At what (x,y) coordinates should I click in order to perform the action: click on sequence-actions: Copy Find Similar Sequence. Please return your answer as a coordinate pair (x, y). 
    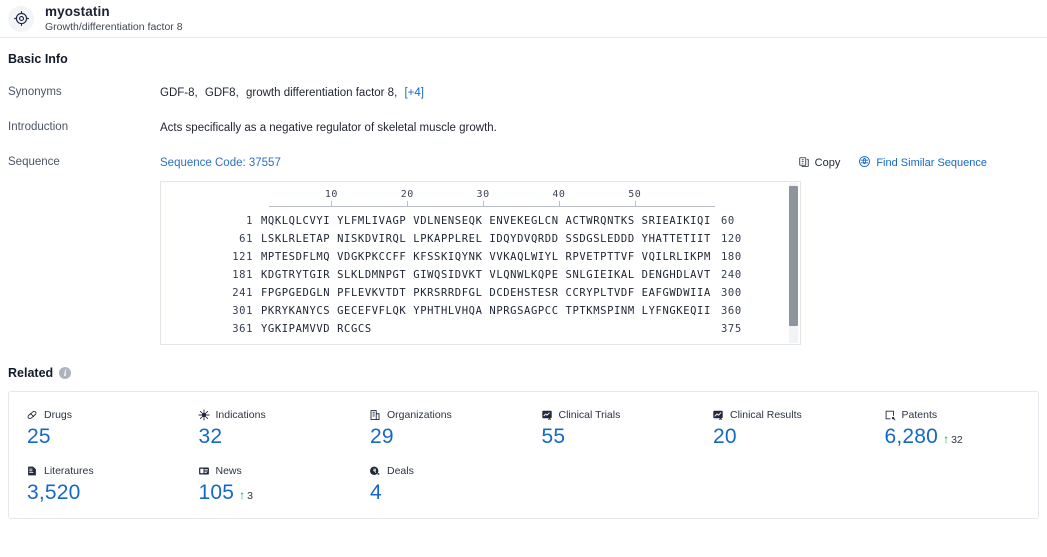
    Looking at the image, I should click on (918, 163).